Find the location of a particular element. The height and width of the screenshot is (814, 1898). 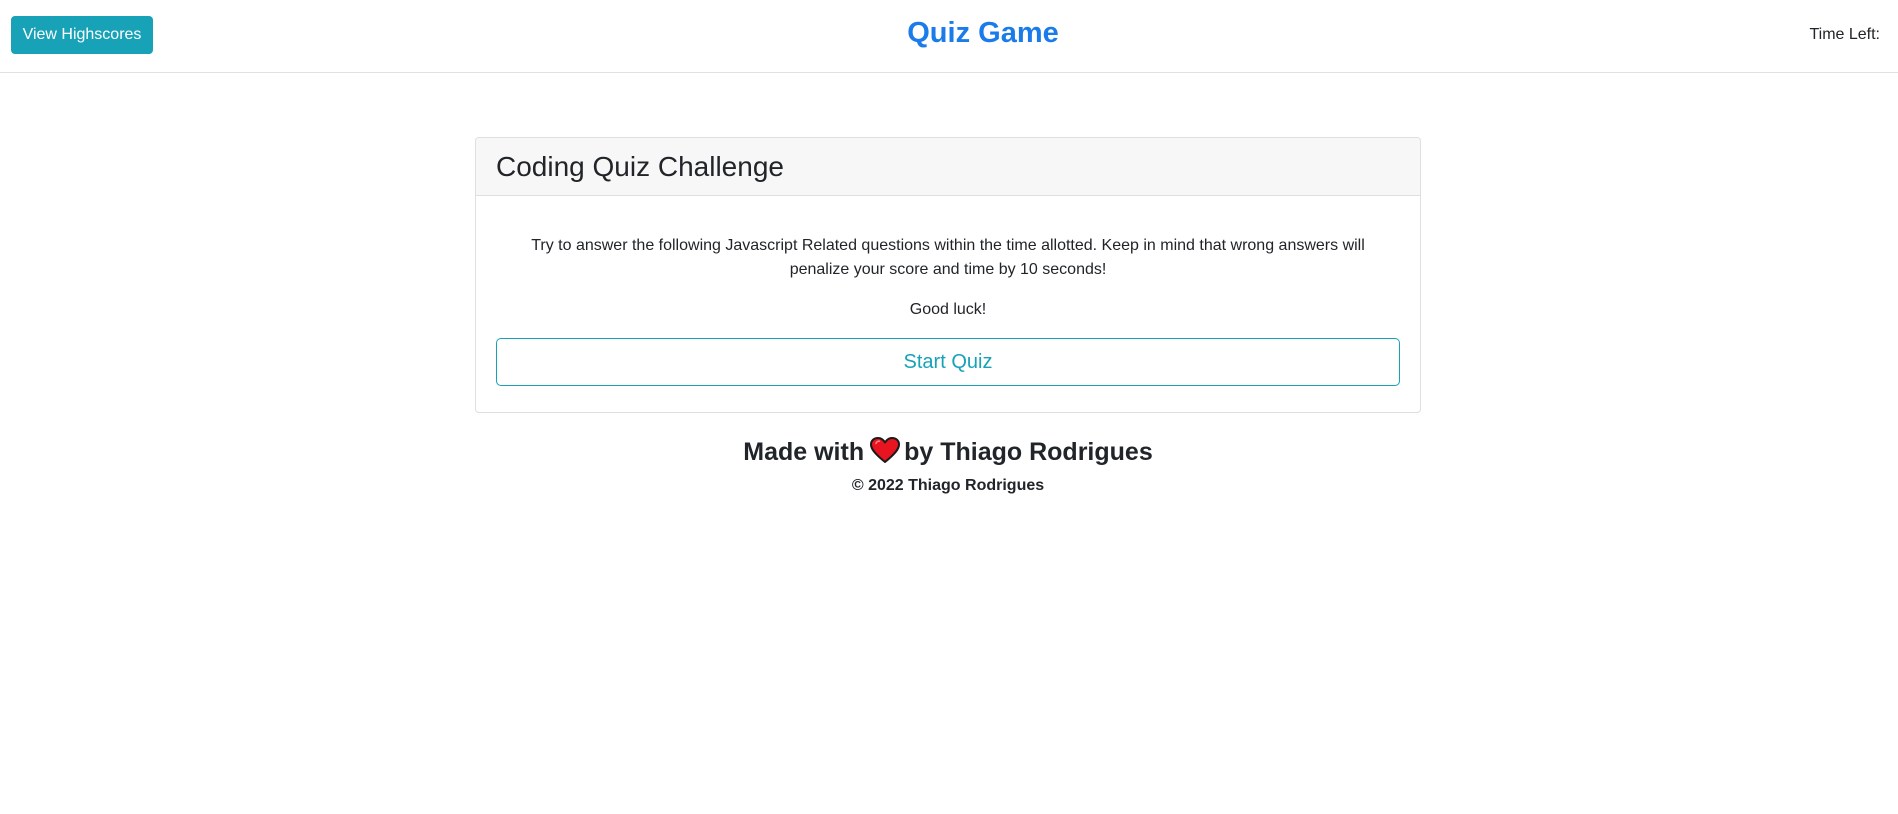

navbar: View Highscores Quiz Game Time Left: is located at coordinates (949, 36).